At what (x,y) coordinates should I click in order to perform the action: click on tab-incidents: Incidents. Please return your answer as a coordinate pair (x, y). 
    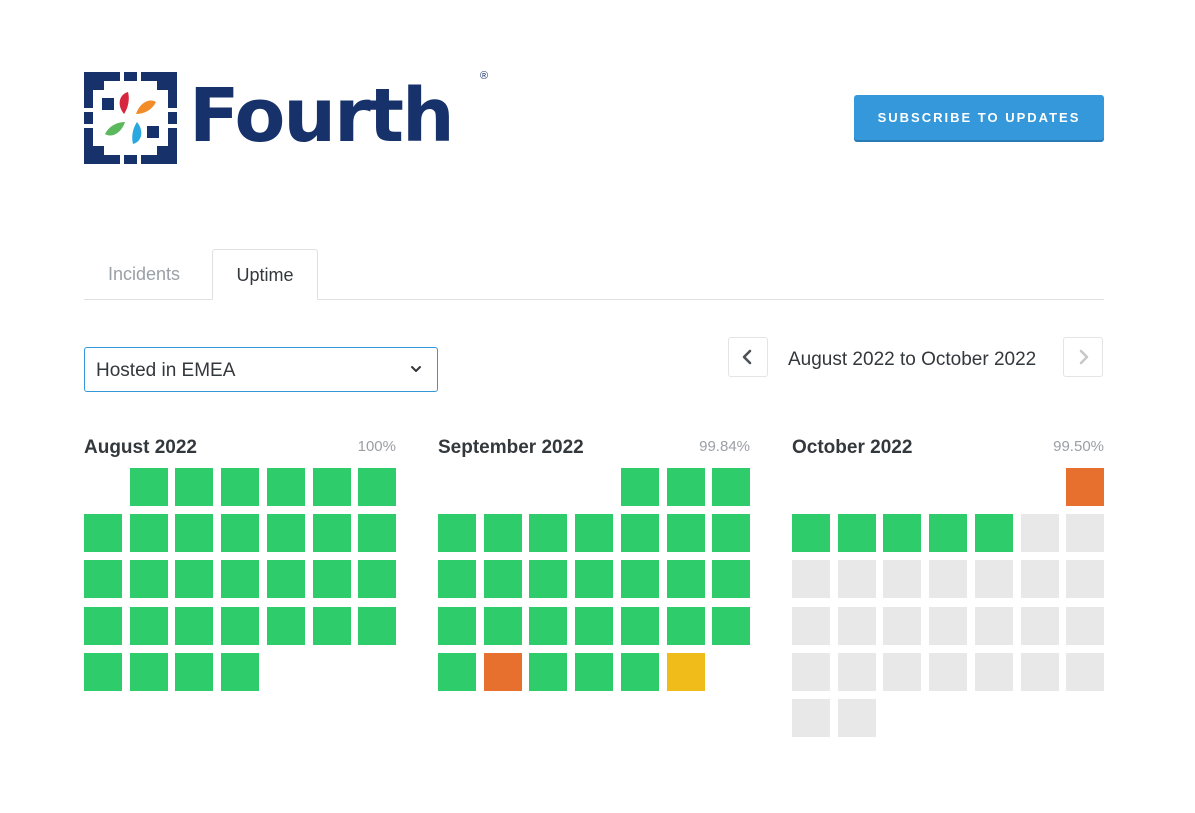
    Looking at the image, I should click on (144, 273).